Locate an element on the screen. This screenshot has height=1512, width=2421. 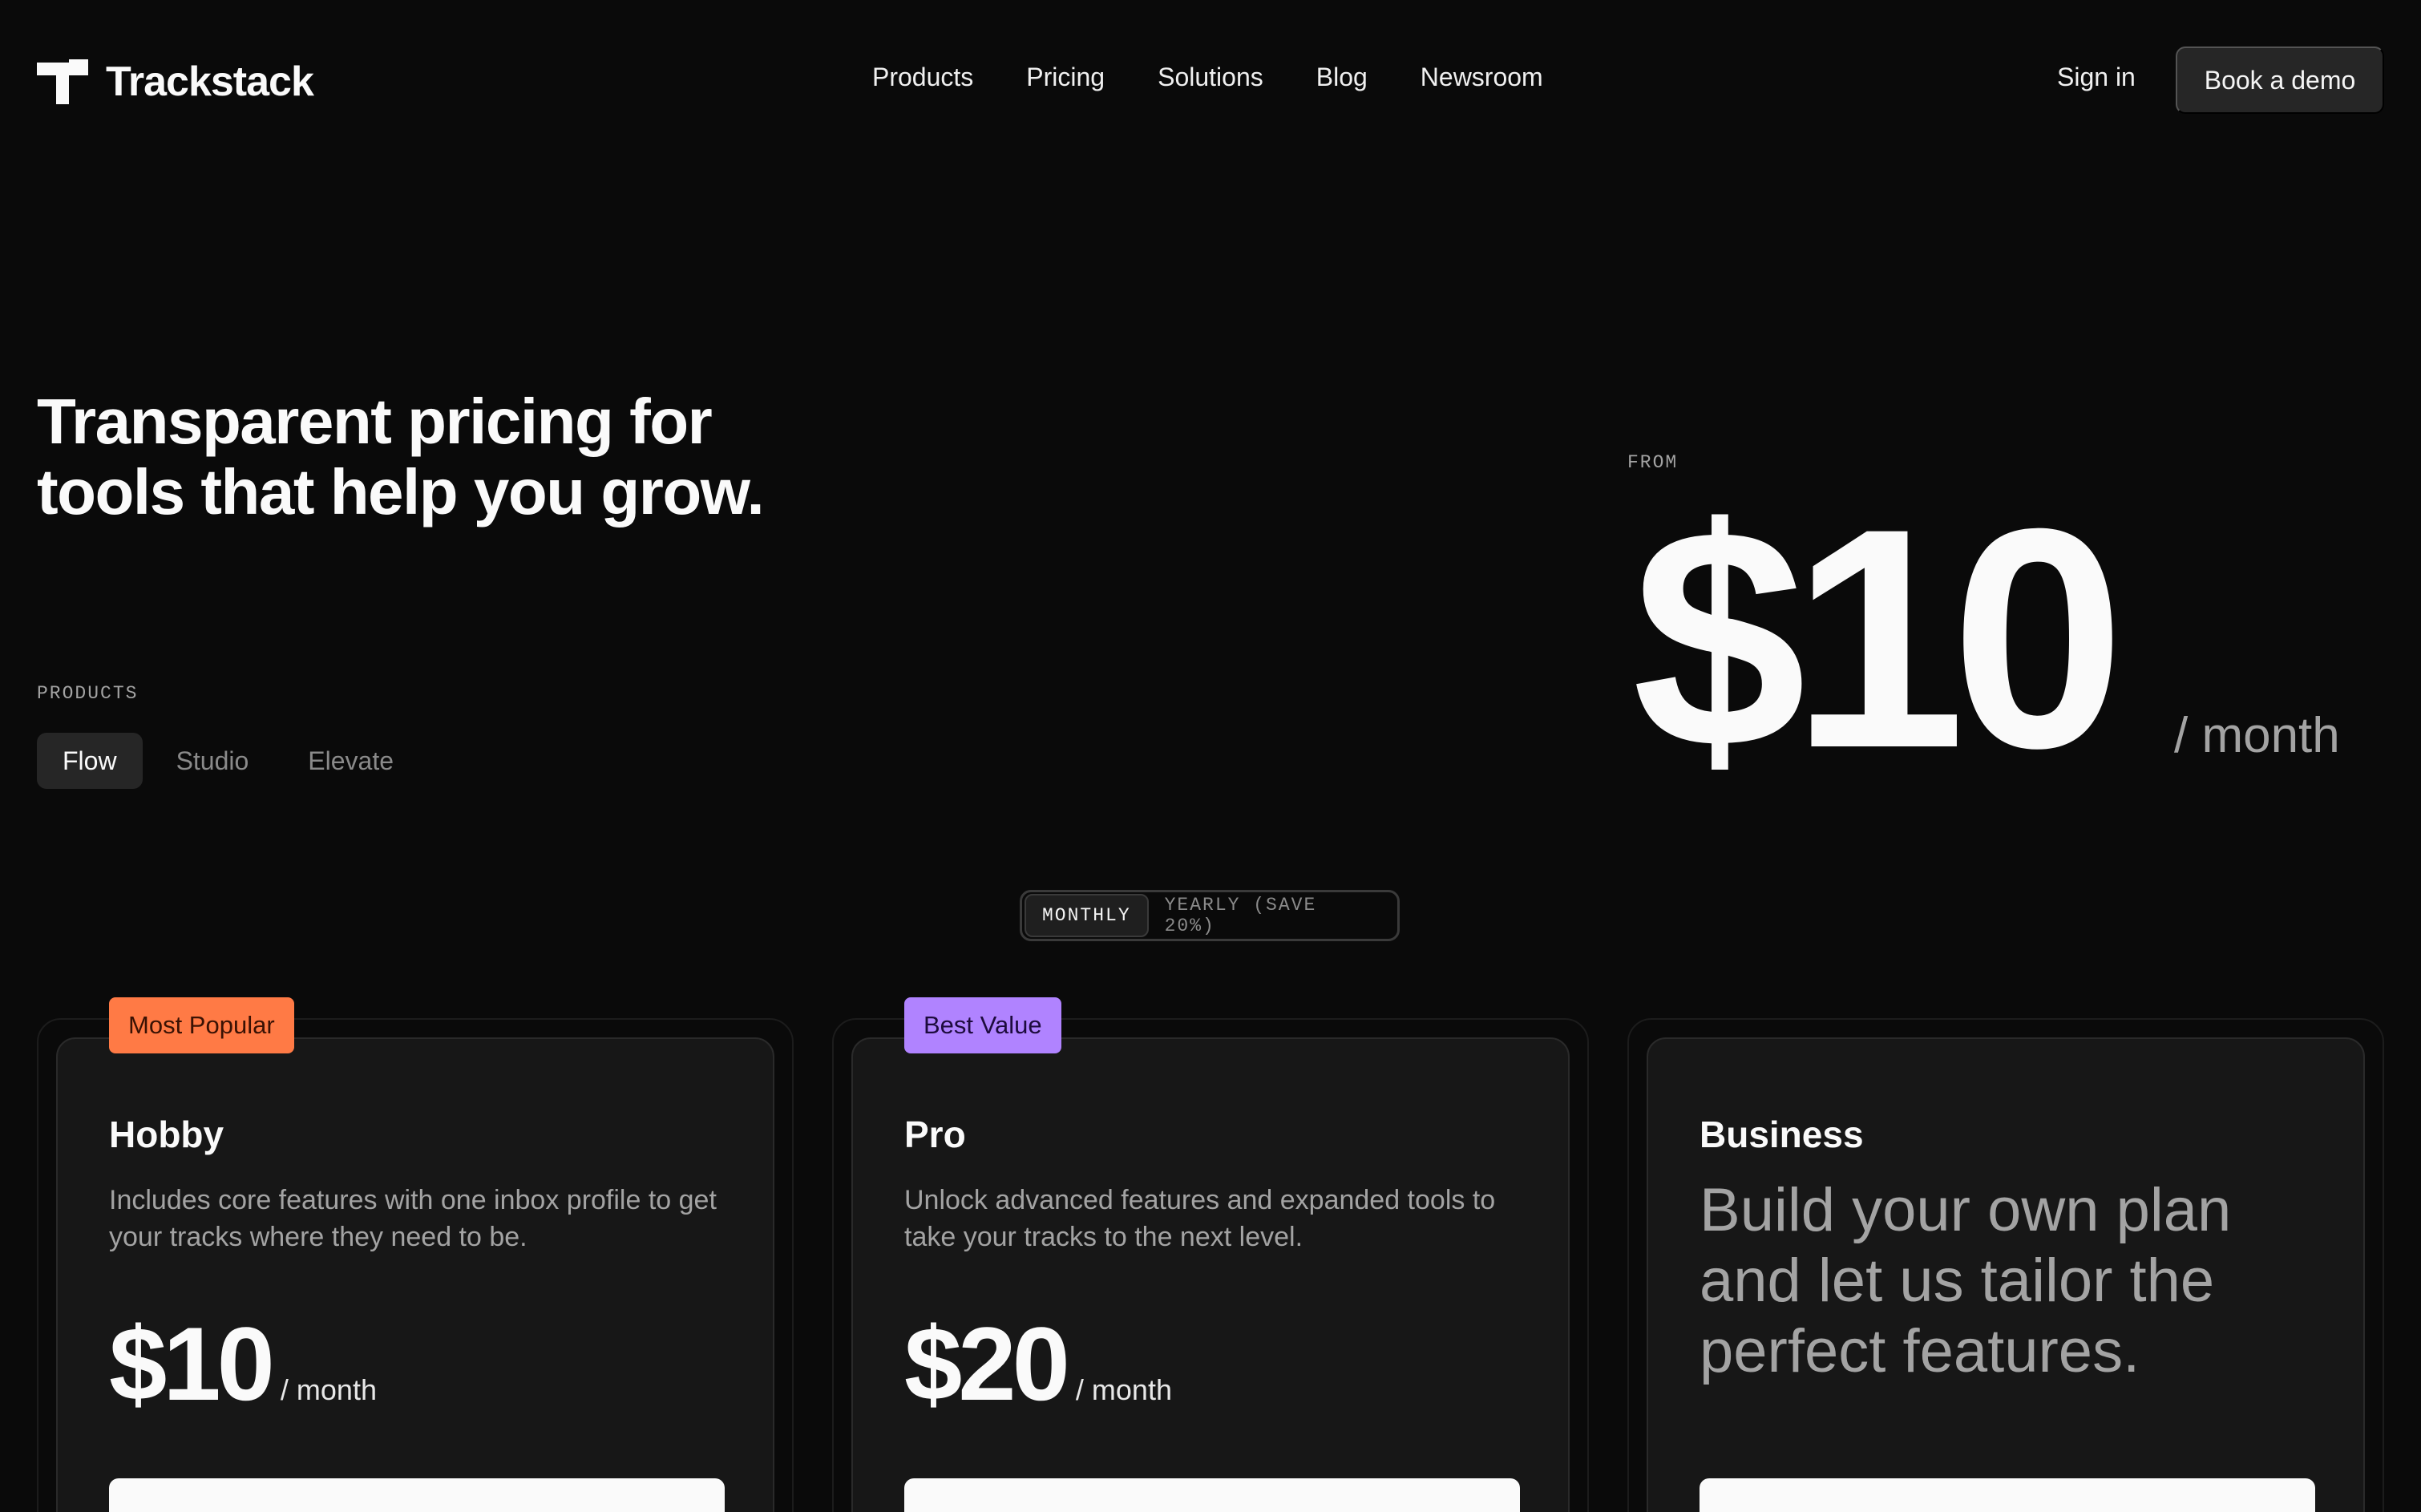
brand-name: Trackstack is located at coordinates (210, 82).